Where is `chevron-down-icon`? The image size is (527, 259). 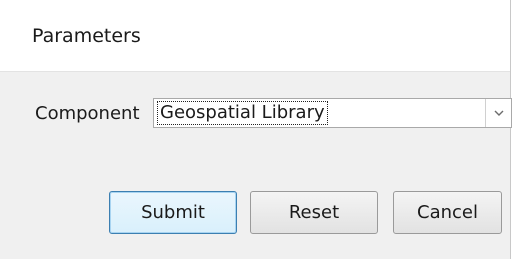
chevron-down-icon is located at coordinates (498, 113).